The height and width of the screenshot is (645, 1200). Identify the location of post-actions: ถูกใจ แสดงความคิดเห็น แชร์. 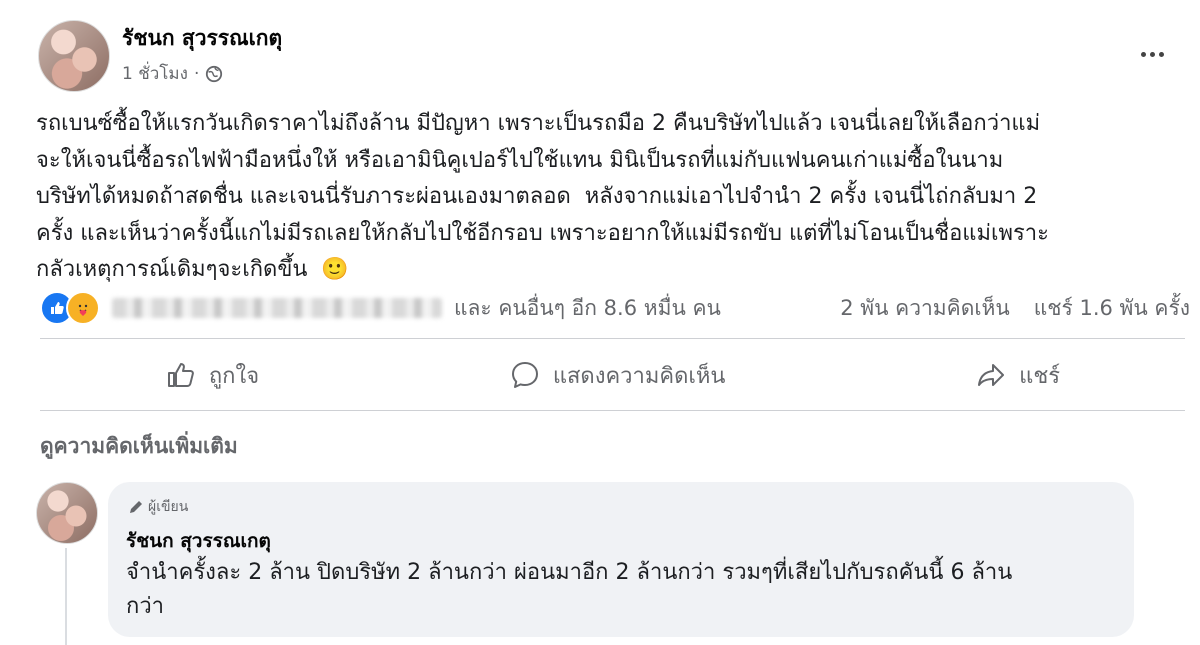
(612, 375).